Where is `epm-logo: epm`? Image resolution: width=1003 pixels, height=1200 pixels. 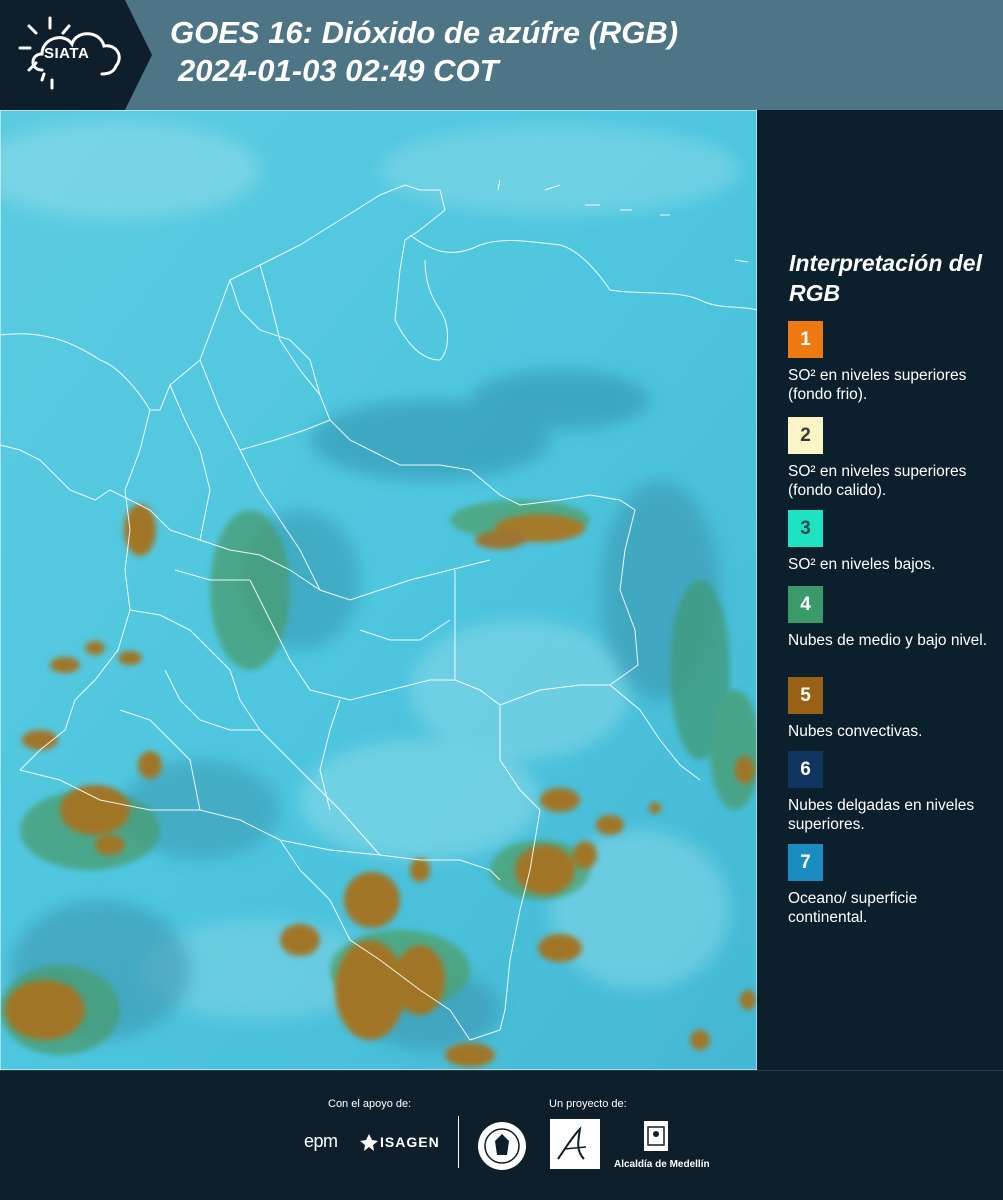 epm-logo: epm is located at coordinates (321, 1141).